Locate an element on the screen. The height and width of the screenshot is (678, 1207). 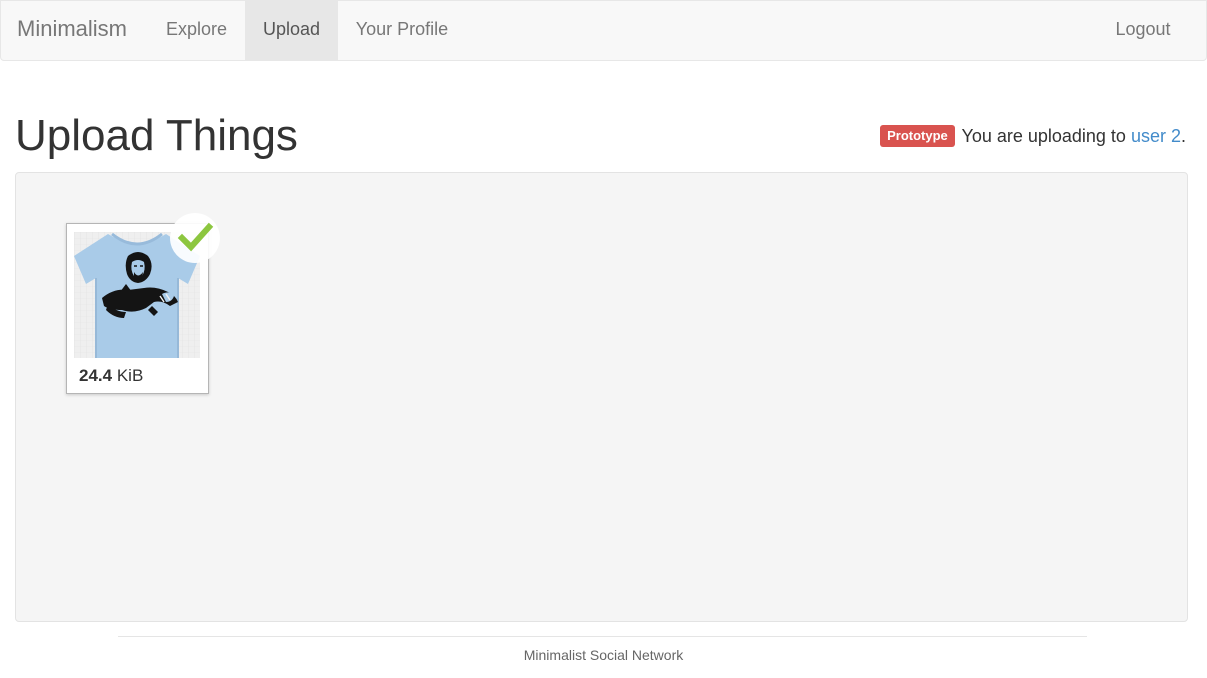
footer-text: Minimalist Social Network is located at coordinates (603, 655).